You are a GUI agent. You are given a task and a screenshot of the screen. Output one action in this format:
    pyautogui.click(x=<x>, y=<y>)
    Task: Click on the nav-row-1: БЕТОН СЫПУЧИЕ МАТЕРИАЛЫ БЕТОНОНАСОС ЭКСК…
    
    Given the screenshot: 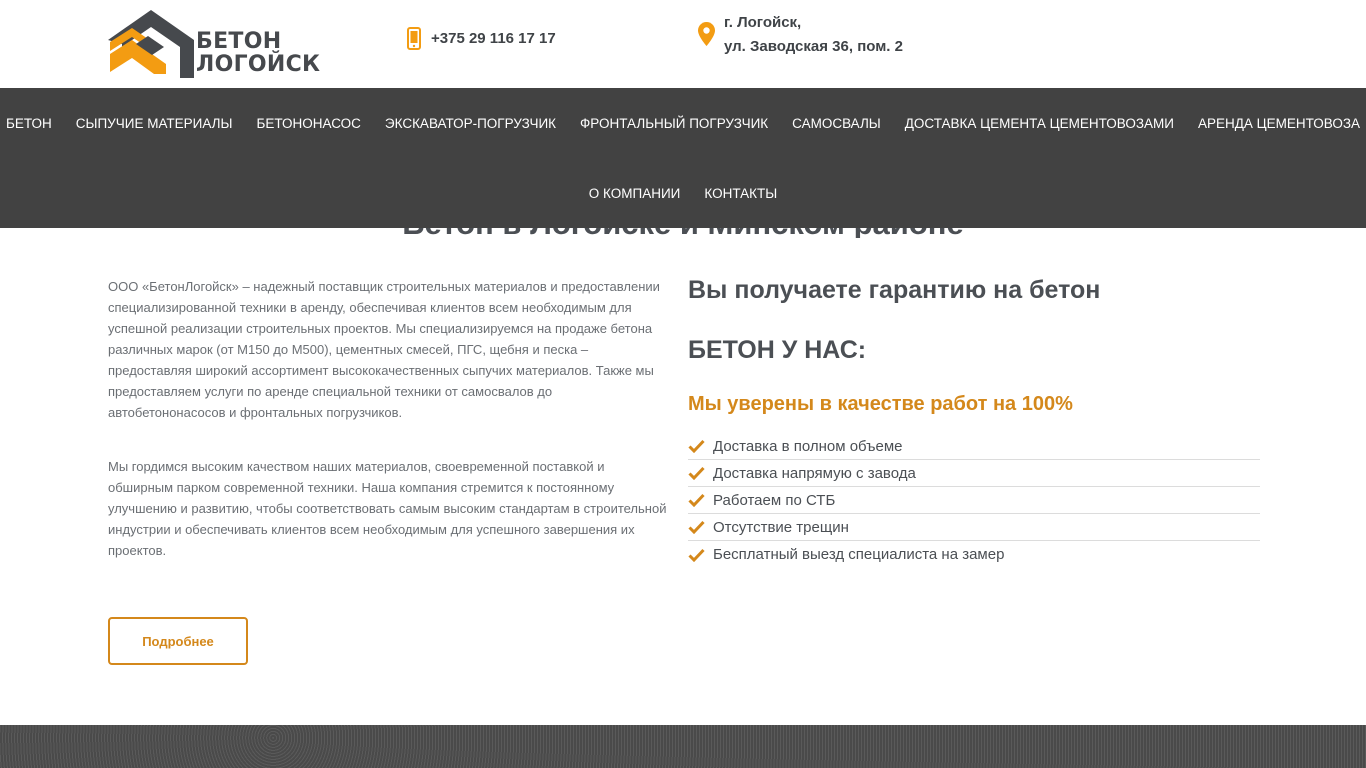 What is the action you would take?
    pyautogui.click(x=683, y=124)
    